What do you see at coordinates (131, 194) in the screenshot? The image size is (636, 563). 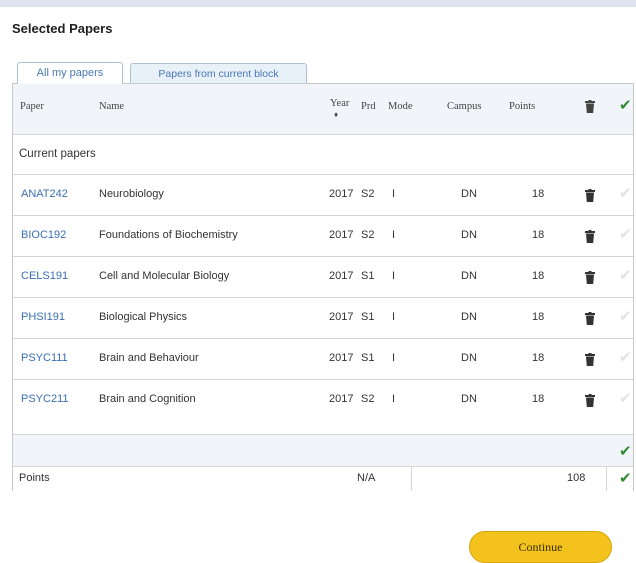 I see `paper-name: Neurobiology` at bounding box center [131, 194].